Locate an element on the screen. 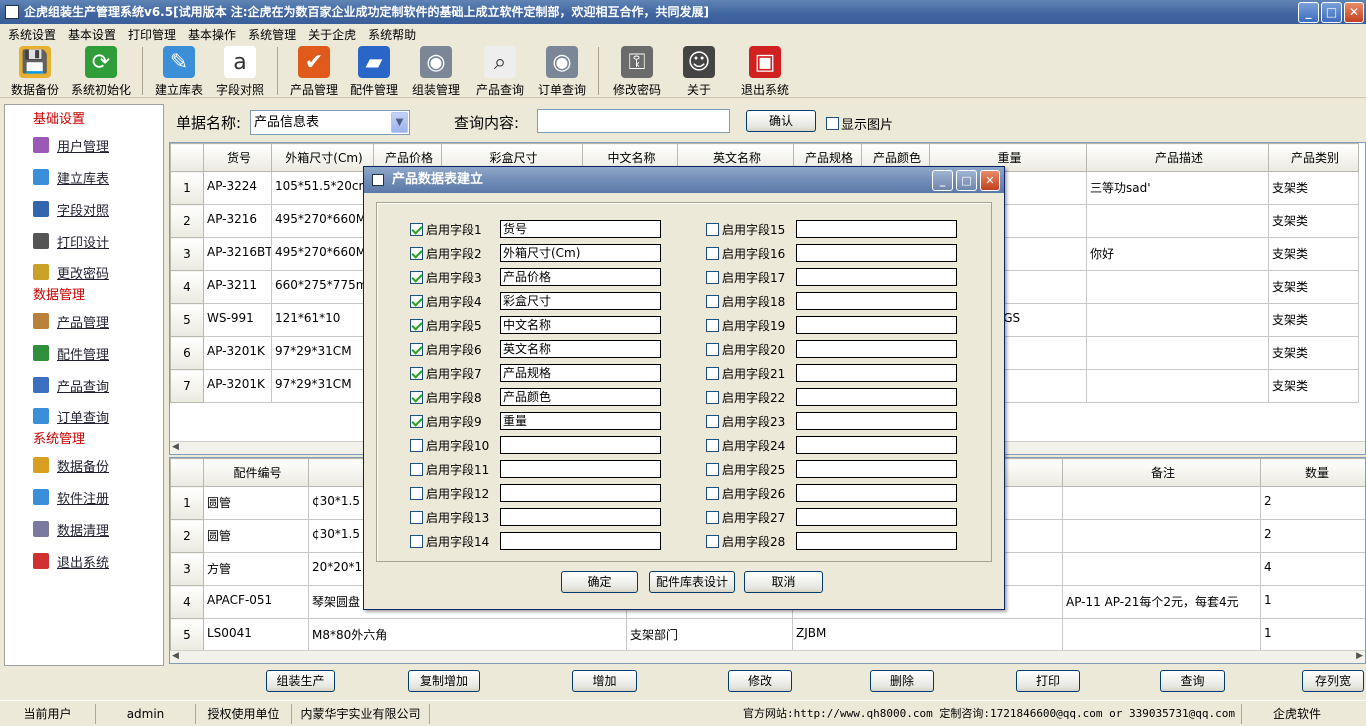  table-cell: WS-991 is located at coordinates (237, 320).